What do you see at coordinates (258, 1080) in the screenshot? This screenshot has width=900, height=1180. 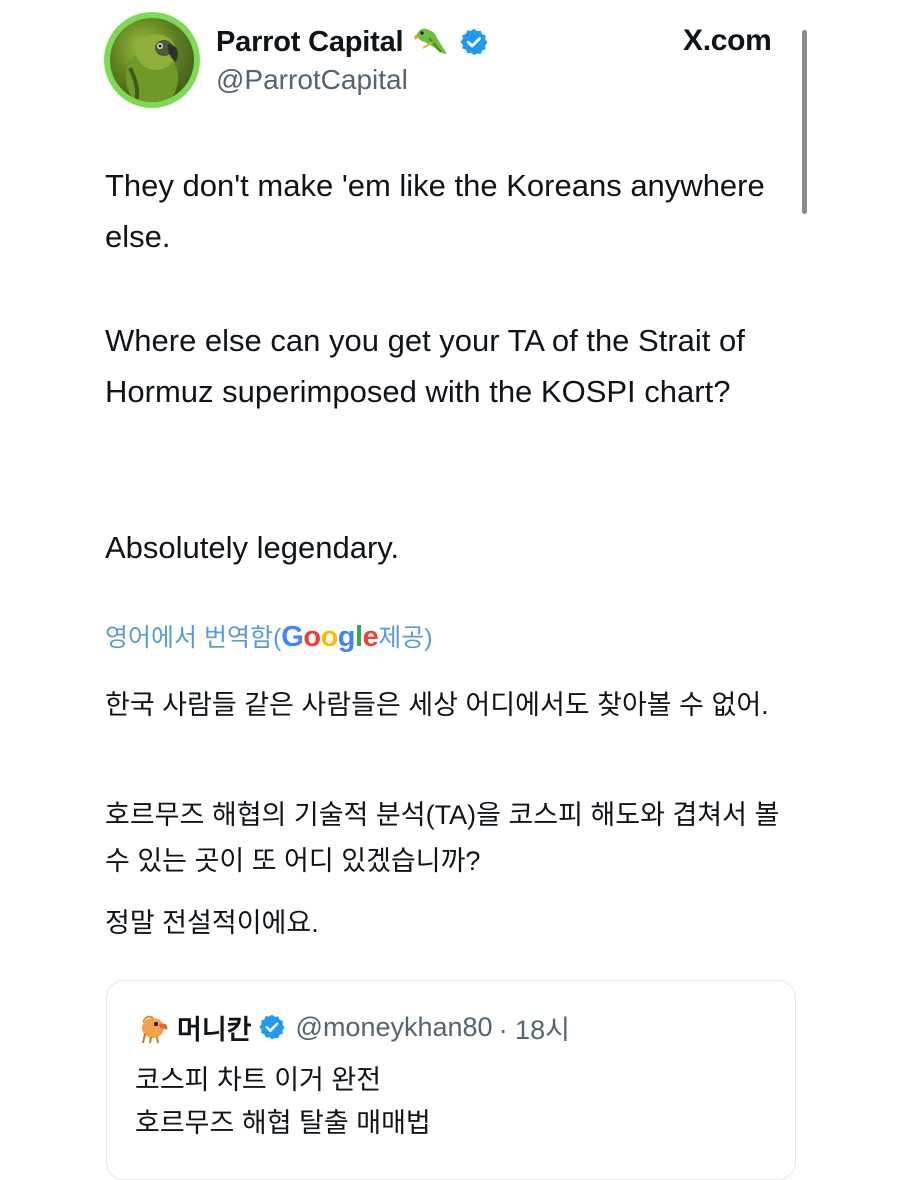 I see `quoted-line-1: 코스피 차트 이거 완전` at bounding box center [258, 1080].